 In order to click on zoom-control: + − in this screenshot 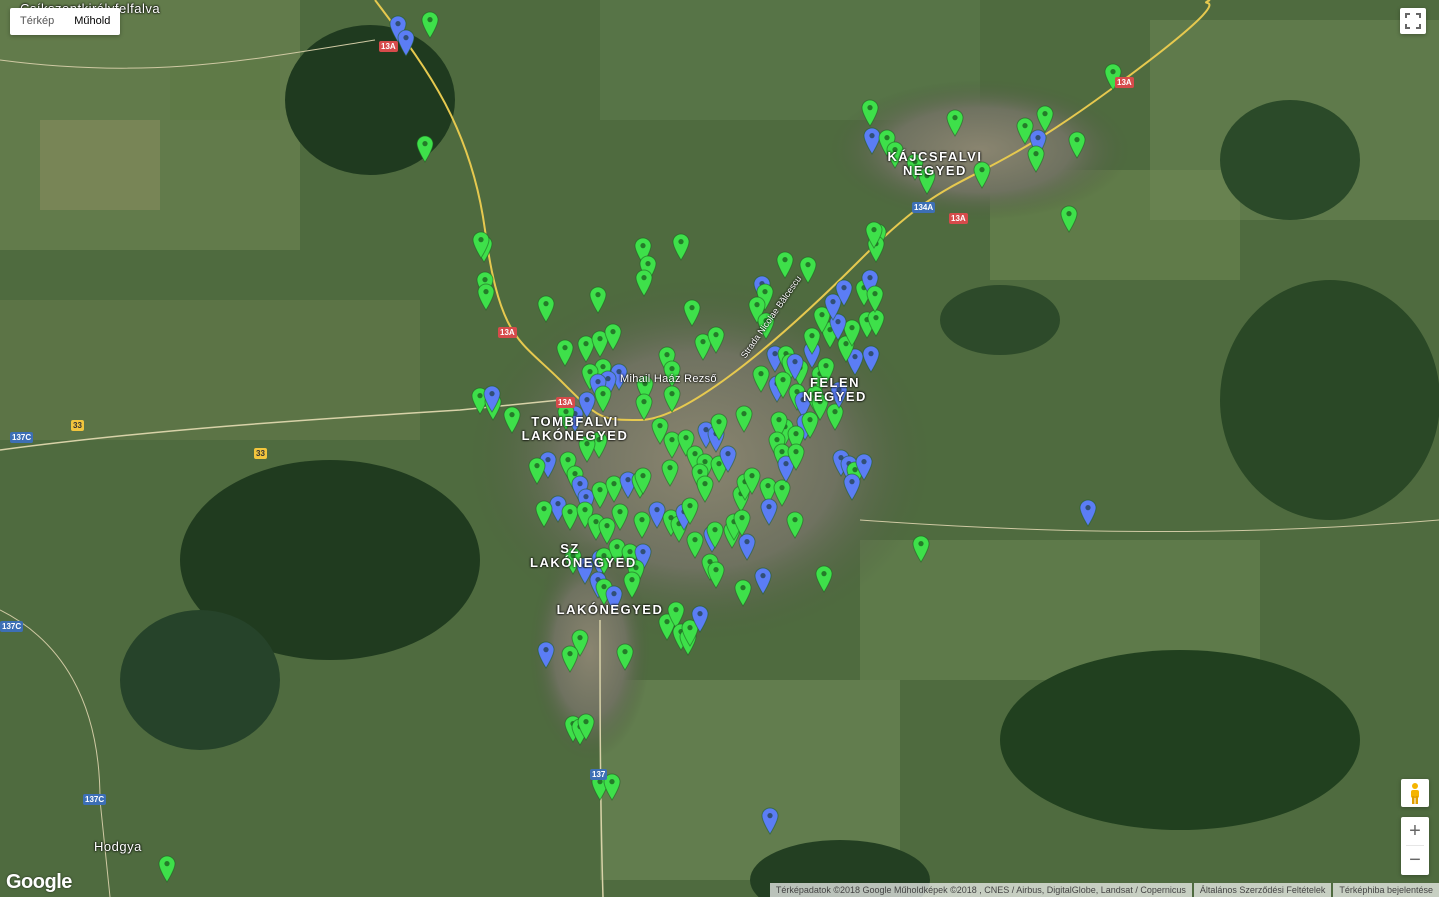, I will do `click(1415, 846)`.